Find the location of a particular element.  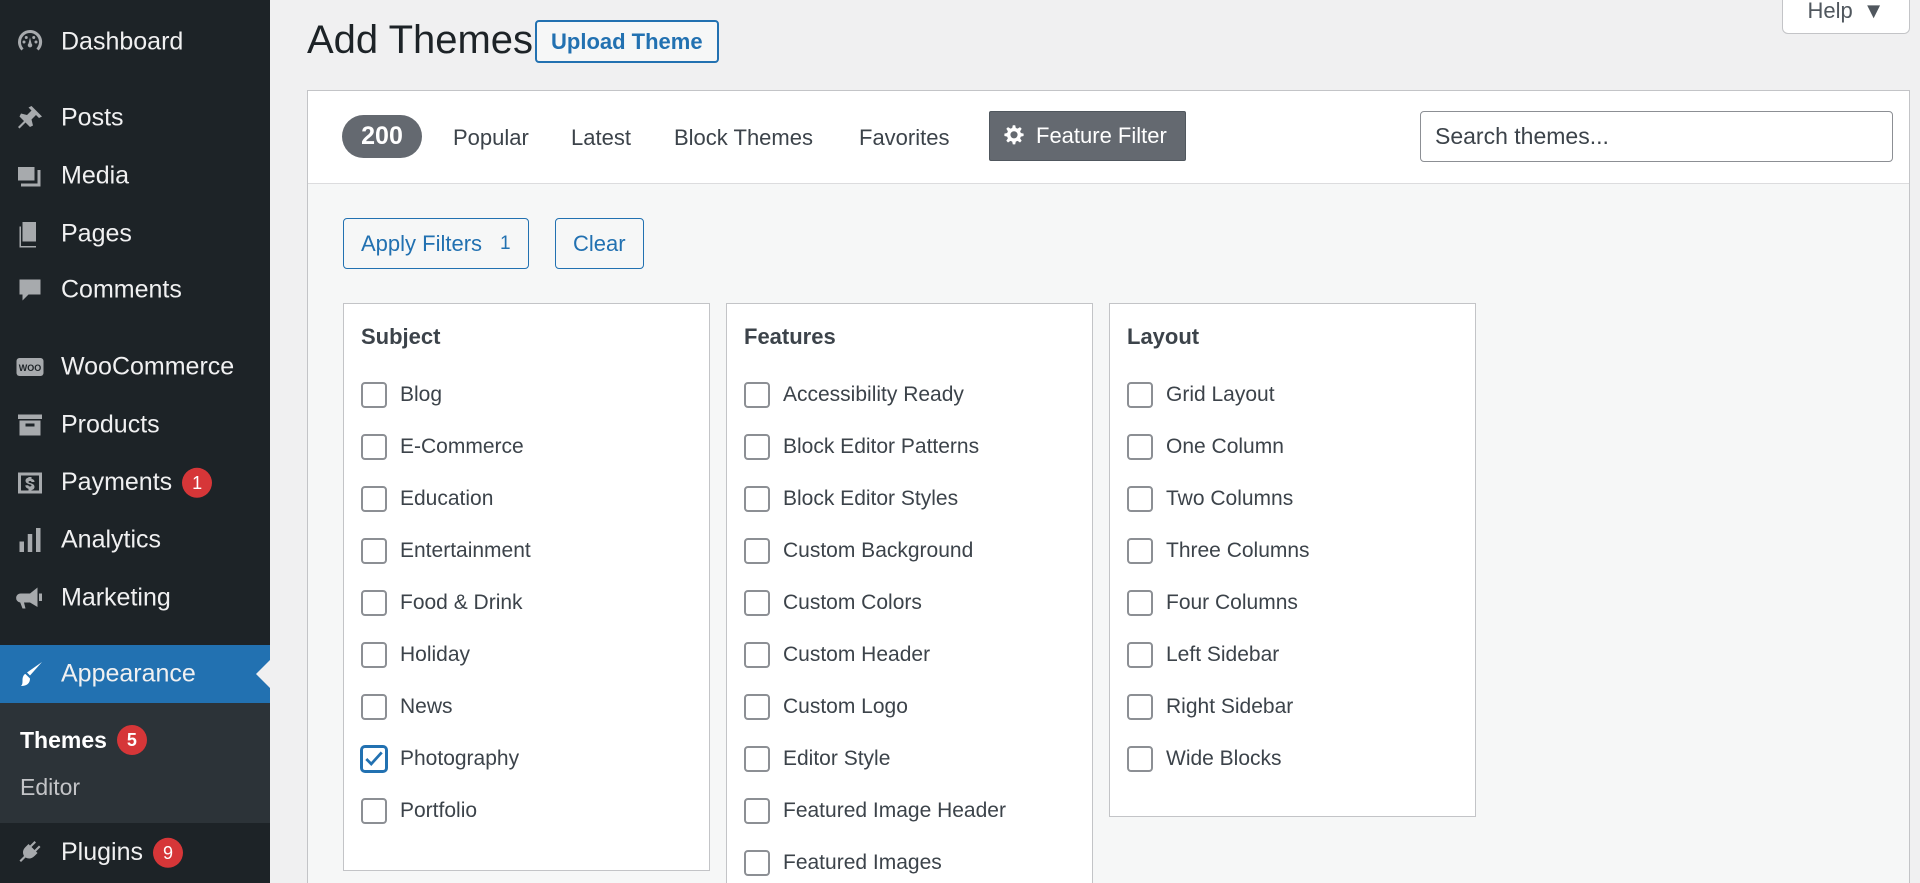

help-button: Help ▼ is located at coordinates (1846, 17).